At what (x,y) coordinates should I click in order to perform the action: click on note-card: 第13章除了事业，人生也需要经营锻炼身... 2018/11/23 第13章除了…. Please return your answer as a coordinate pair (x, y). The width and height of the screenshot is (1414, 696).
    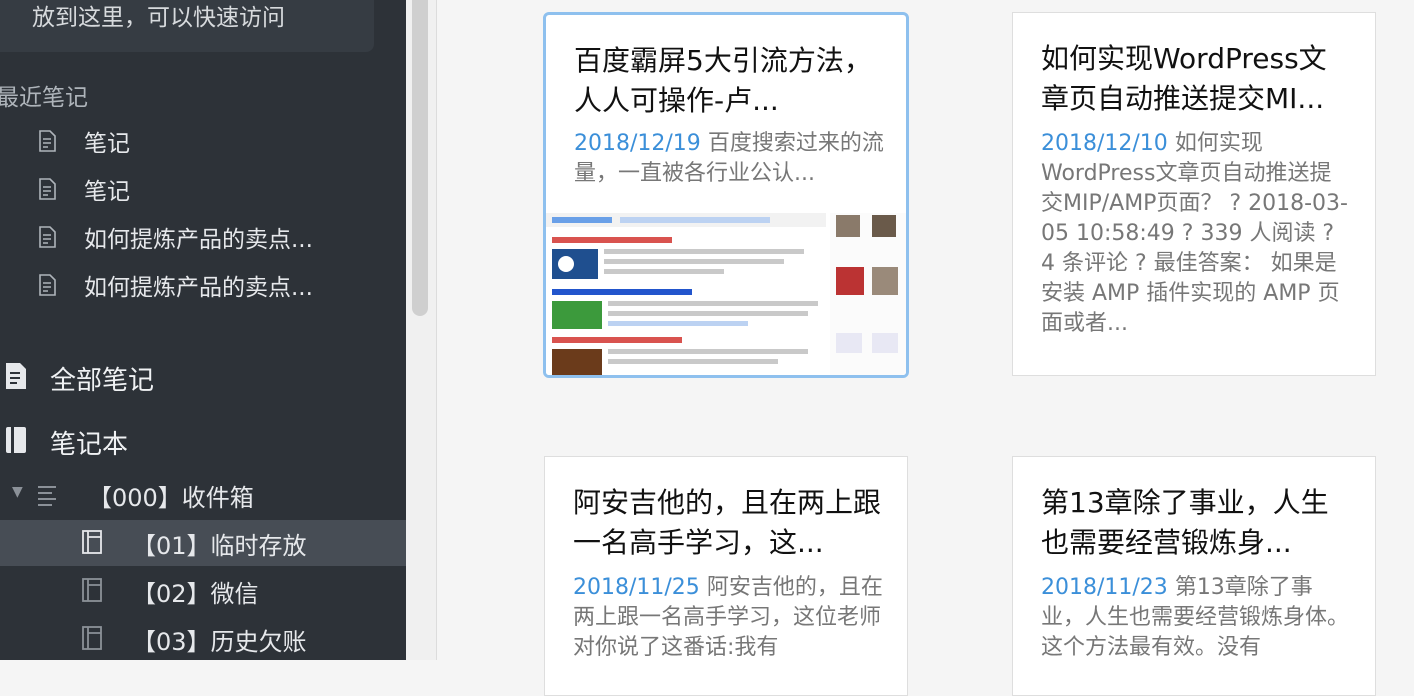
    Looking at the image, I should click on (1194, 576).